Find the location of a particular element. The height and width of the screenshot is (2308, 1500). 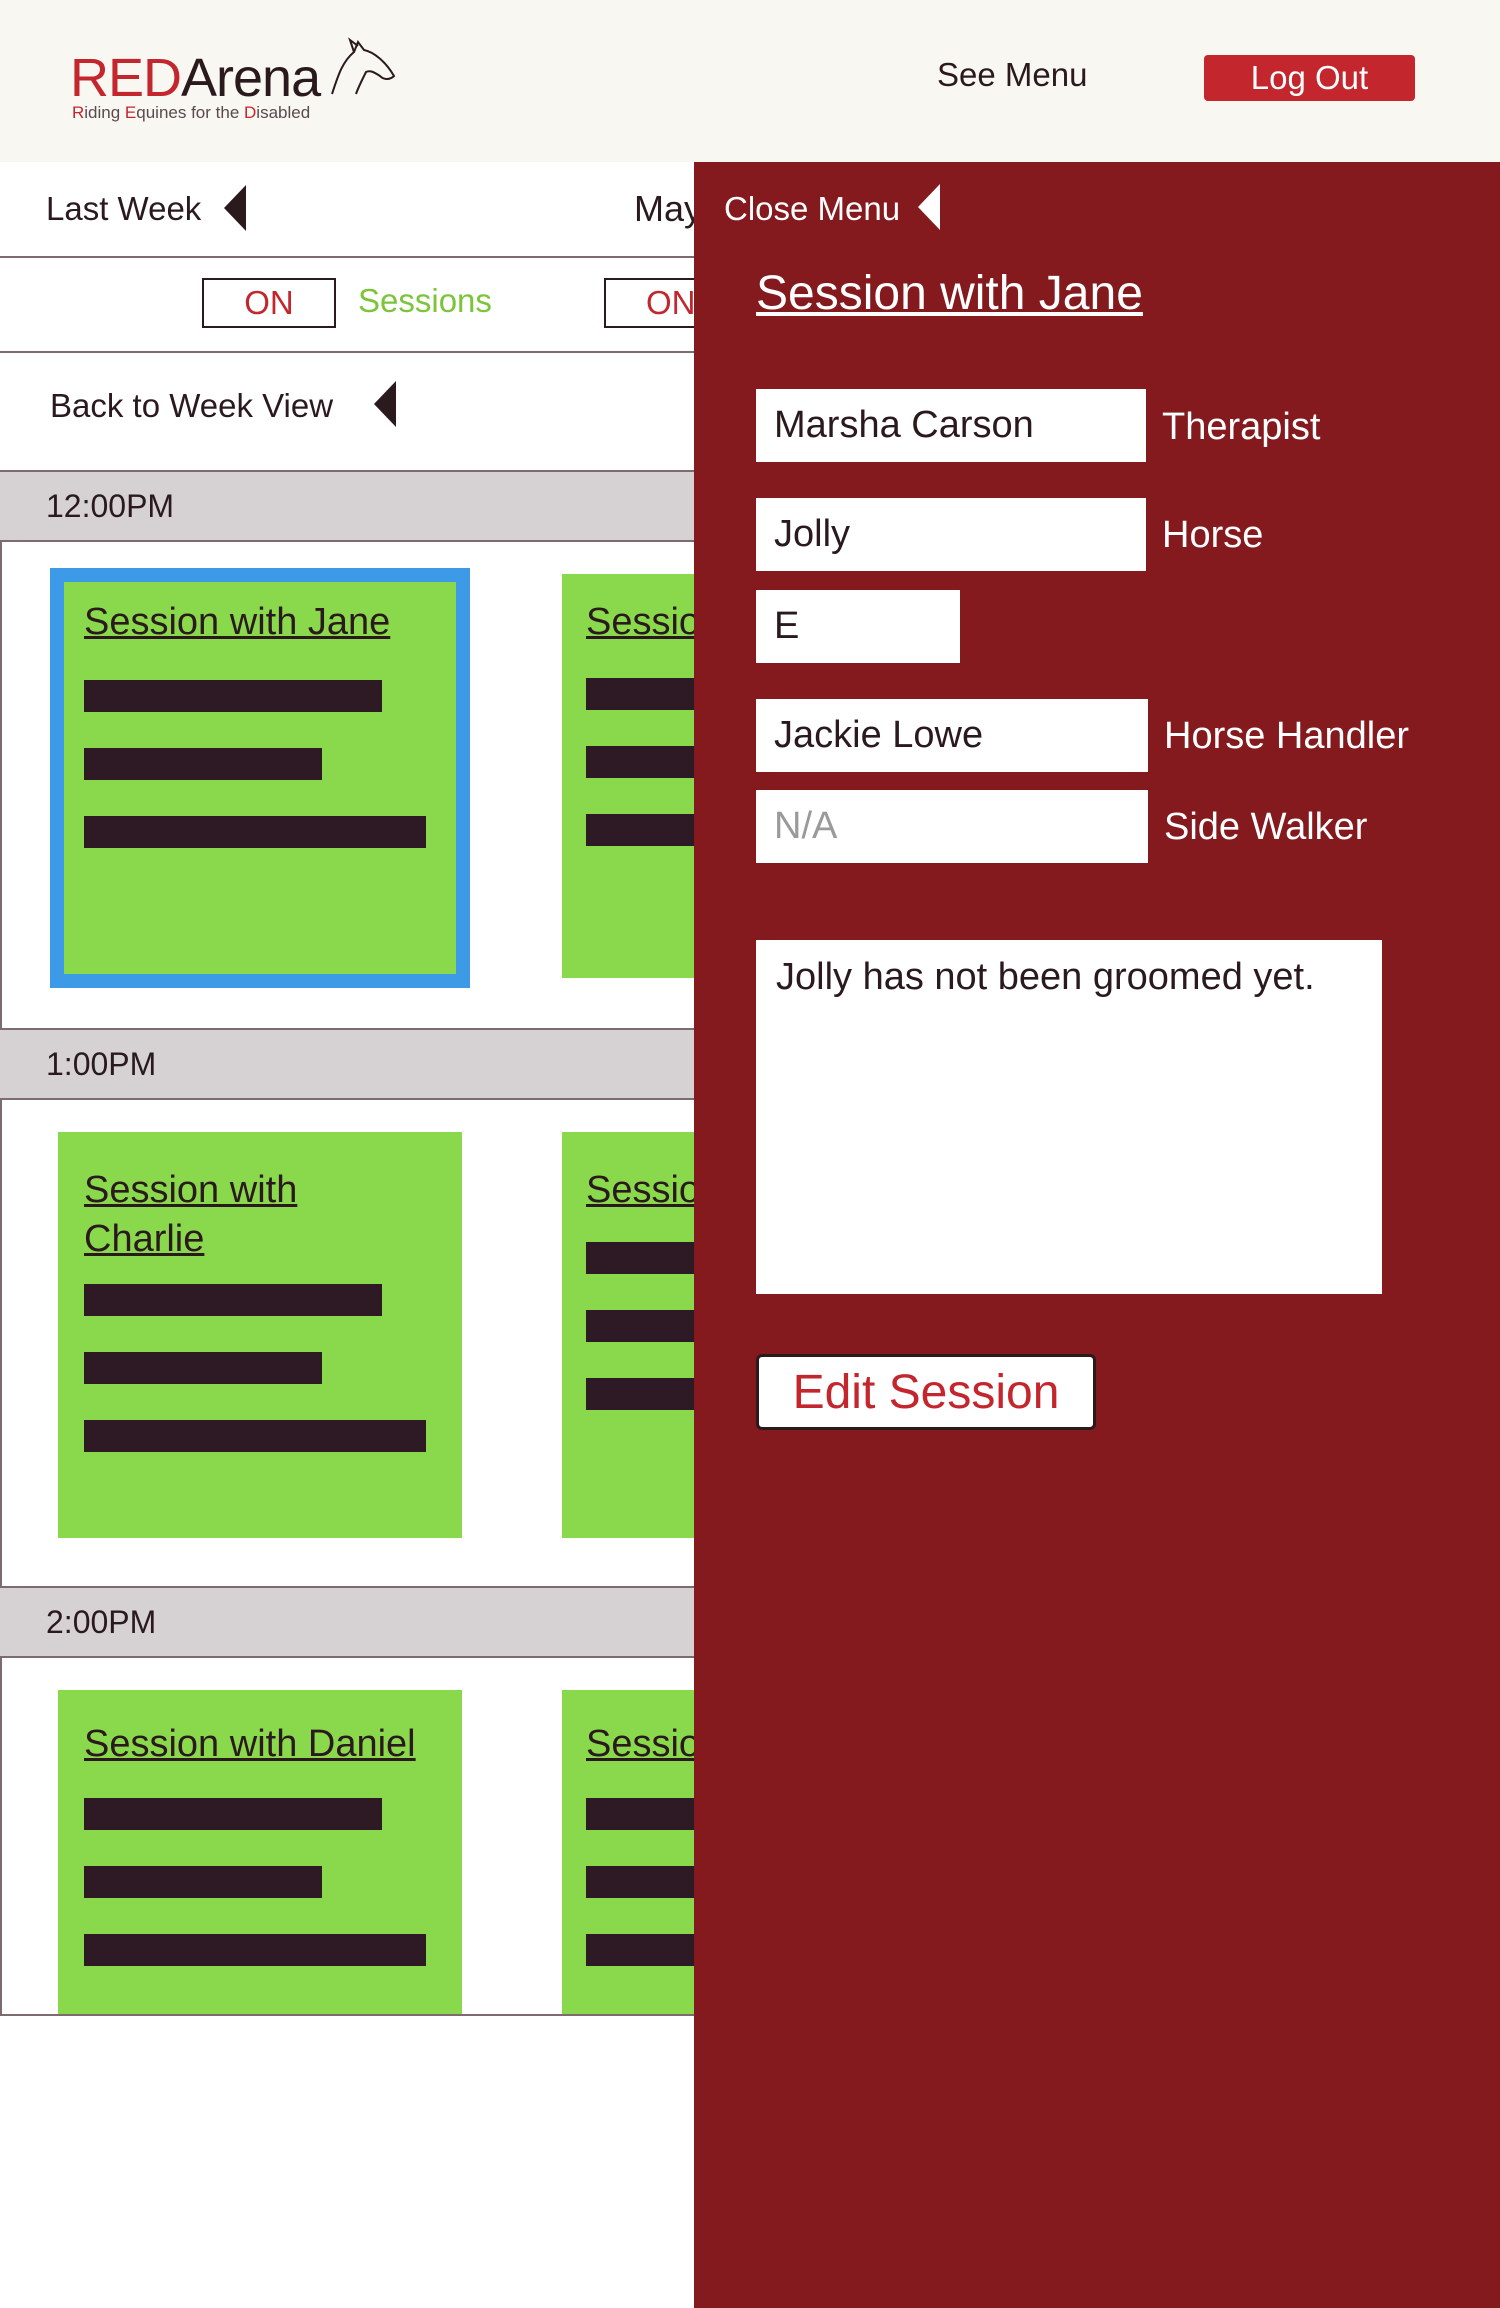

close-arrow-icon is located at coordinates (929, 207).